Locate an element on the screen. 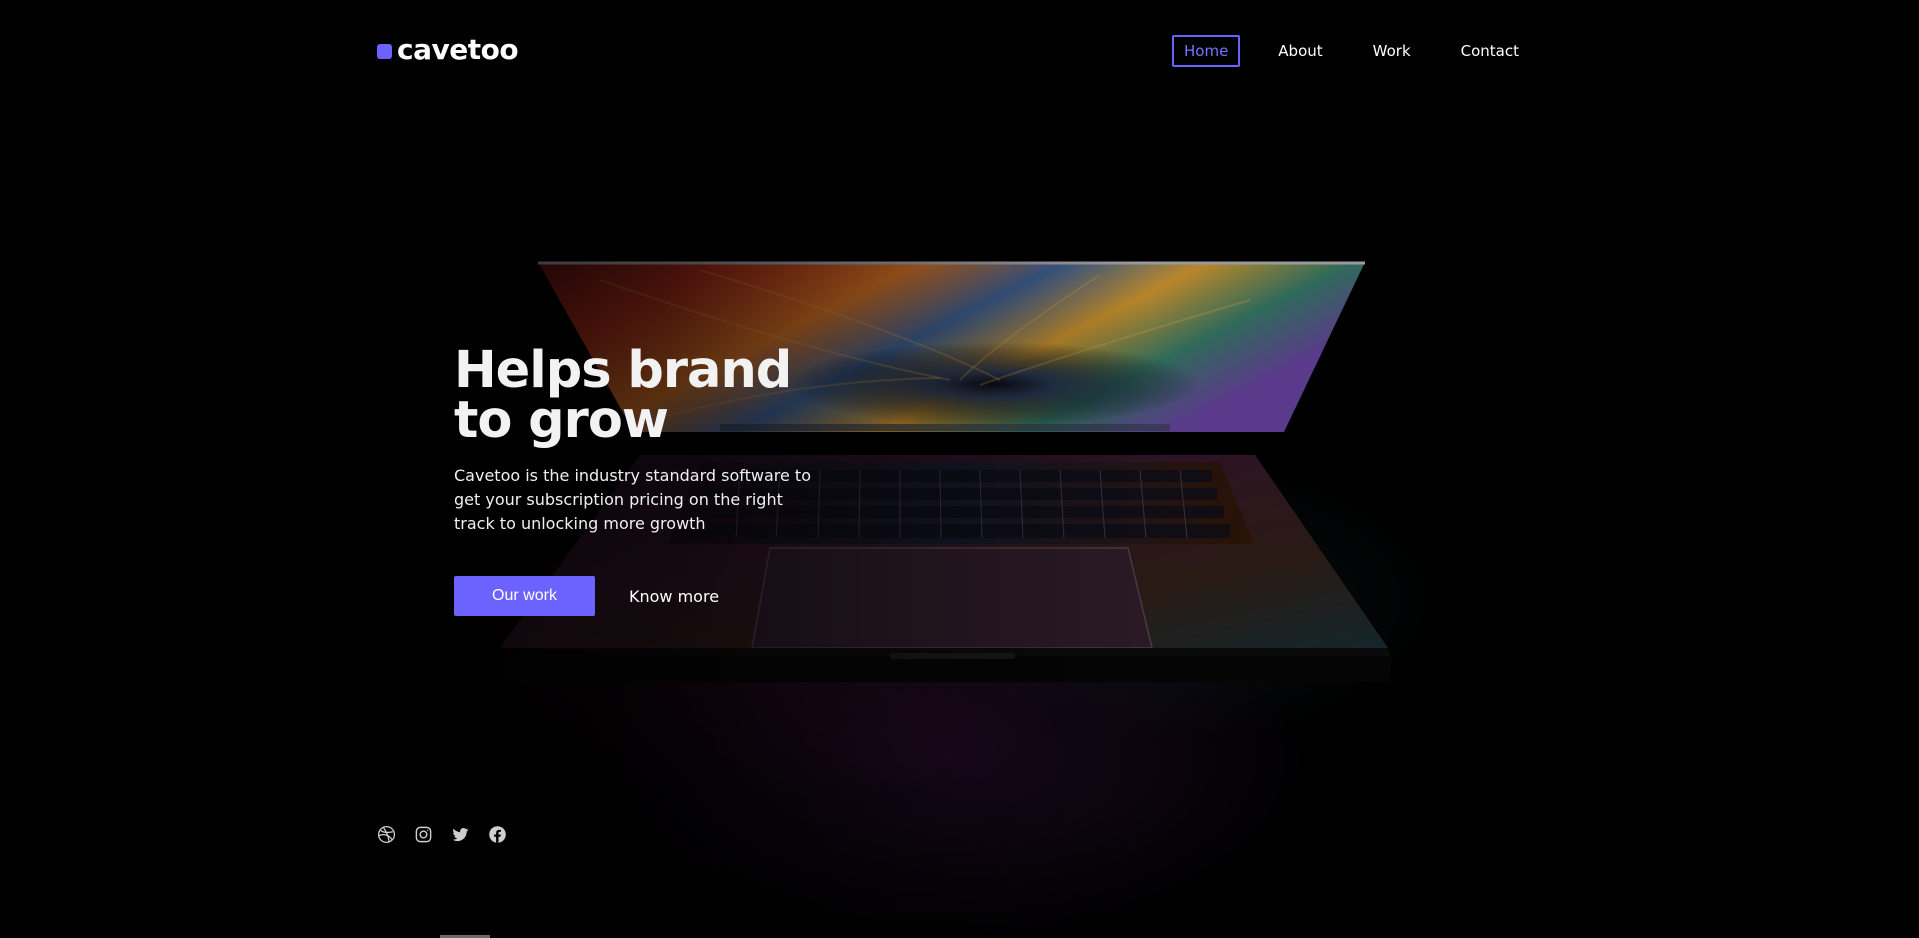  nav-item-contact: Contact is located at coordinates (1490, 51).